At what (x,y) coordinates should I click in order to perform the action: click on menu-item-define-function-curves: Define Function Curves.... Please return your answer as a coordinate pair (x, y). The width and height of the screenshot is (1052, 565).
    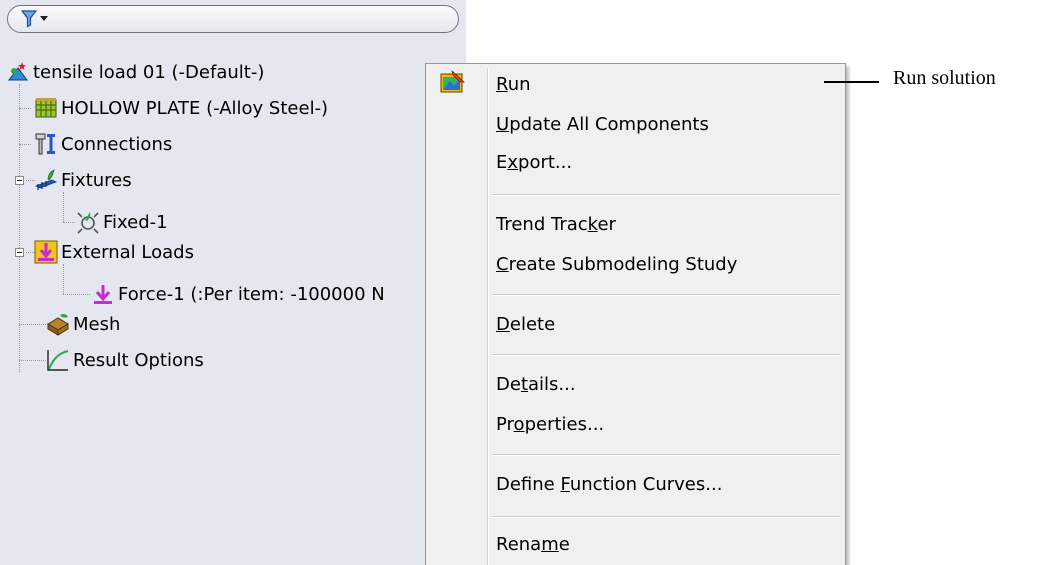
    Looking at the image, I should click on (609, 485).